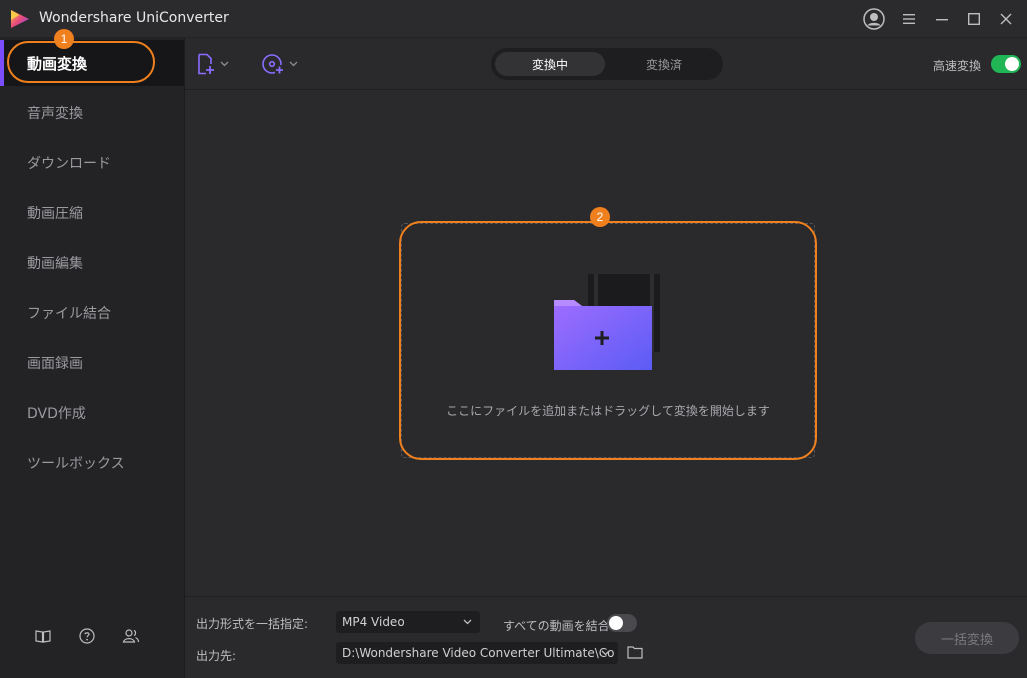 The image size is (1027, 678). What do you see at coordinates (408, 622) in the screenshot?
I see `output-format-select: MP4 Video` at bounding box center [408, 622].